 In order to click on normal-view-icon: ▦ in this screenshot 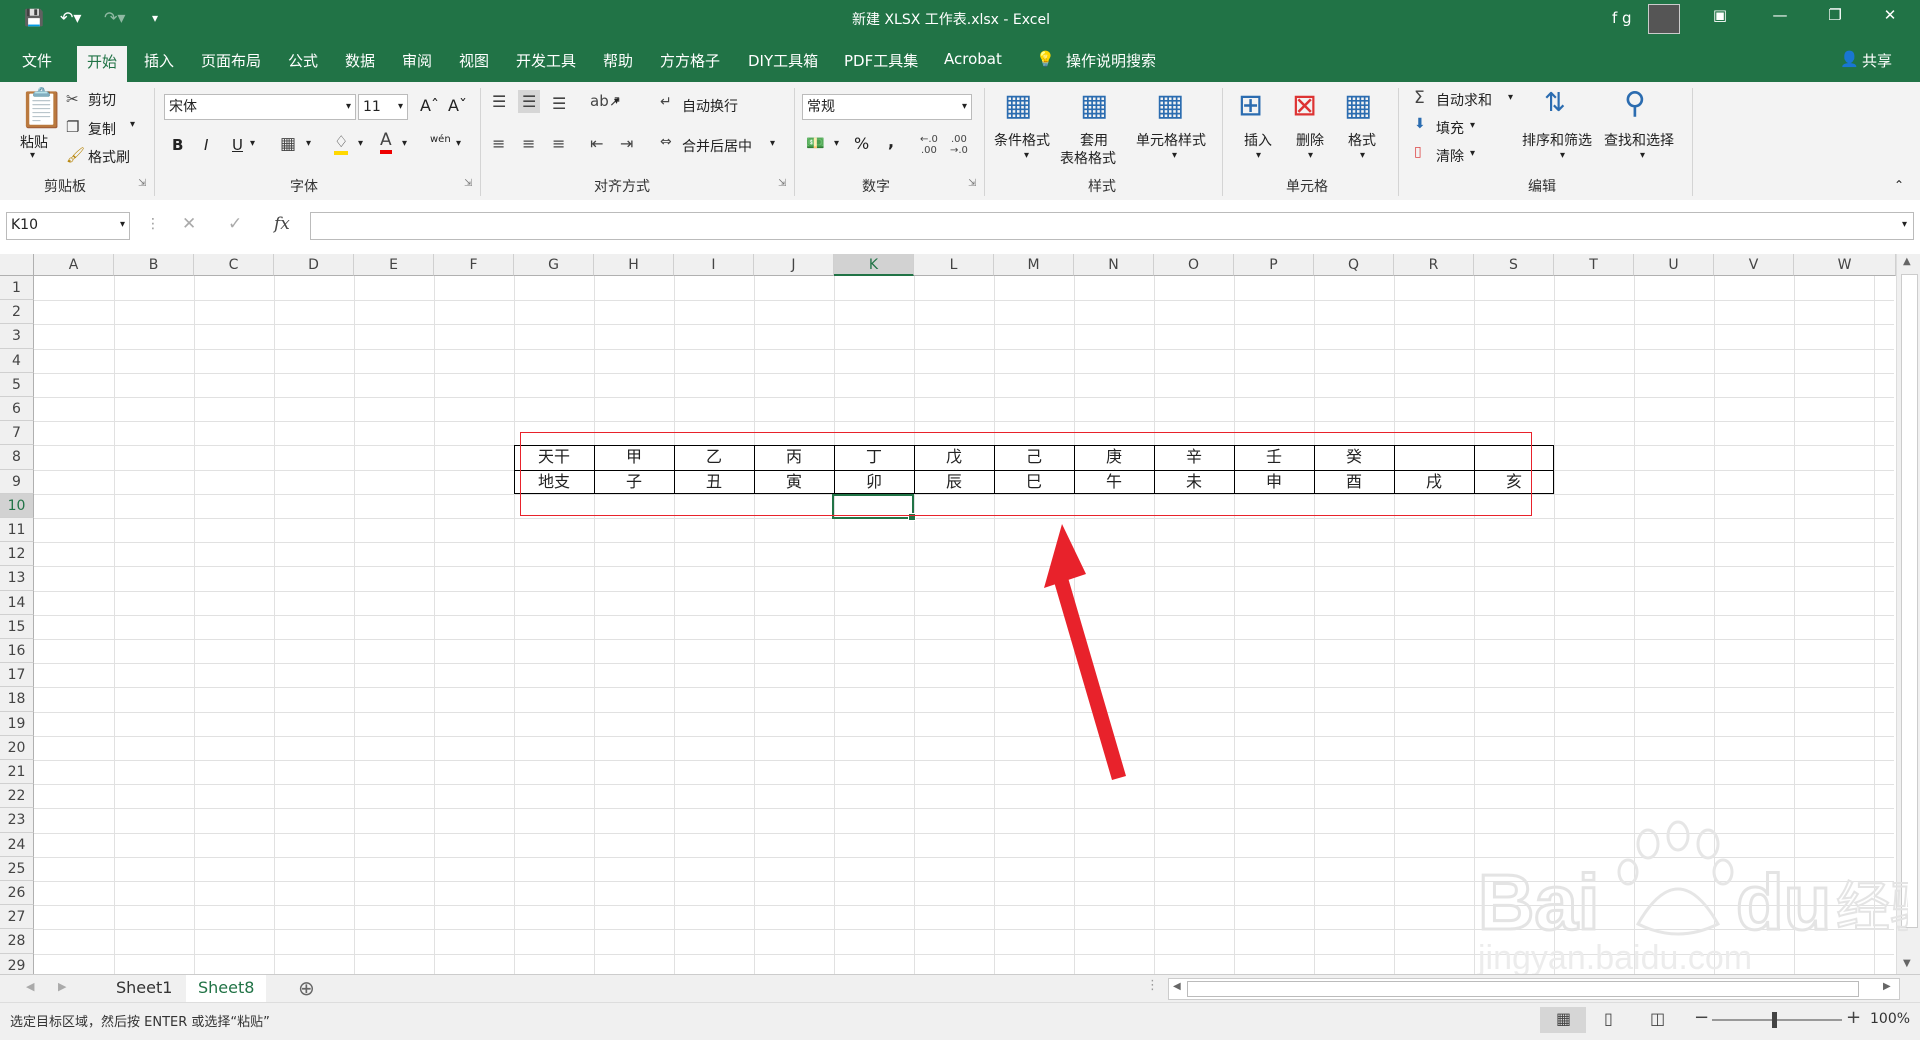, I will do `click(1563, 1018)`.